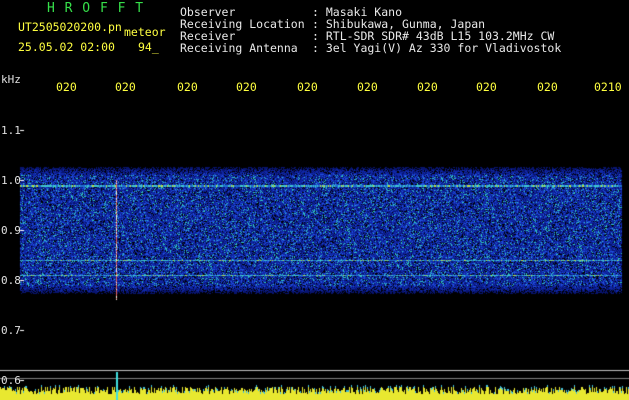 The width and height of the screenshot is (629, 400). What do you see at coordinates (11, 280) in the screenshot?
I see `y-tick-0.8: 0.8` at bounding box center [11, 280].